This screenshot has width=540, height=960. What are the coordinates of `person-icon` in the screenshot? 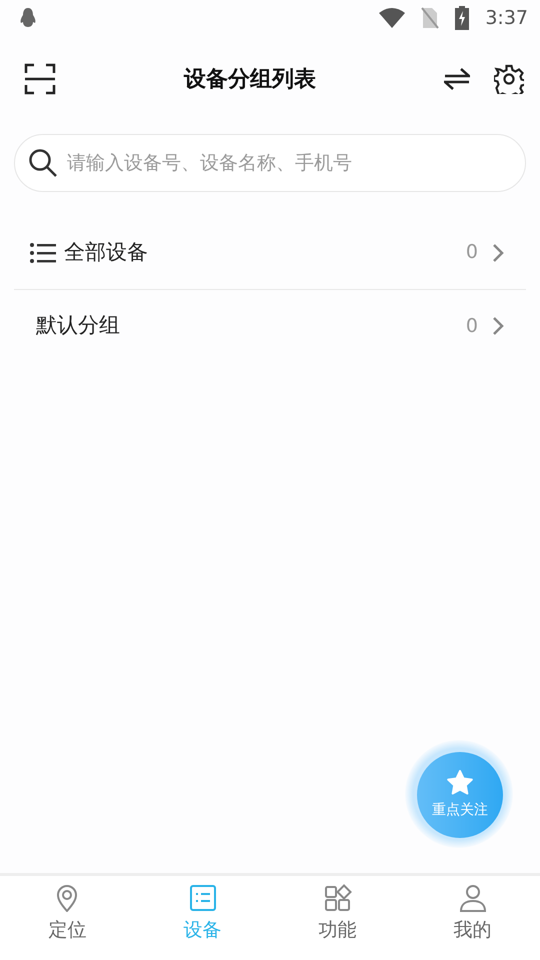 It's located at (472, 898).